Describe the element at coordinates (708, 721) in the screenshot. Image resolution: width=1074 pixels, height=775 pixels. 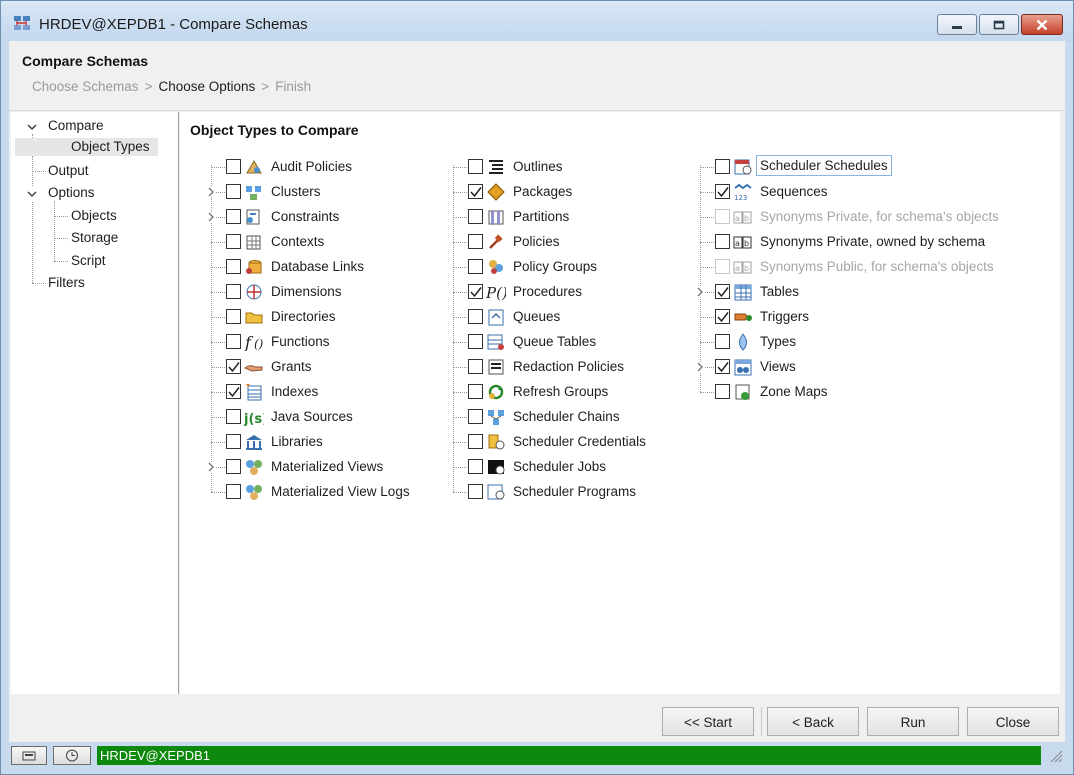
I see `start-button: << Start` at that location.